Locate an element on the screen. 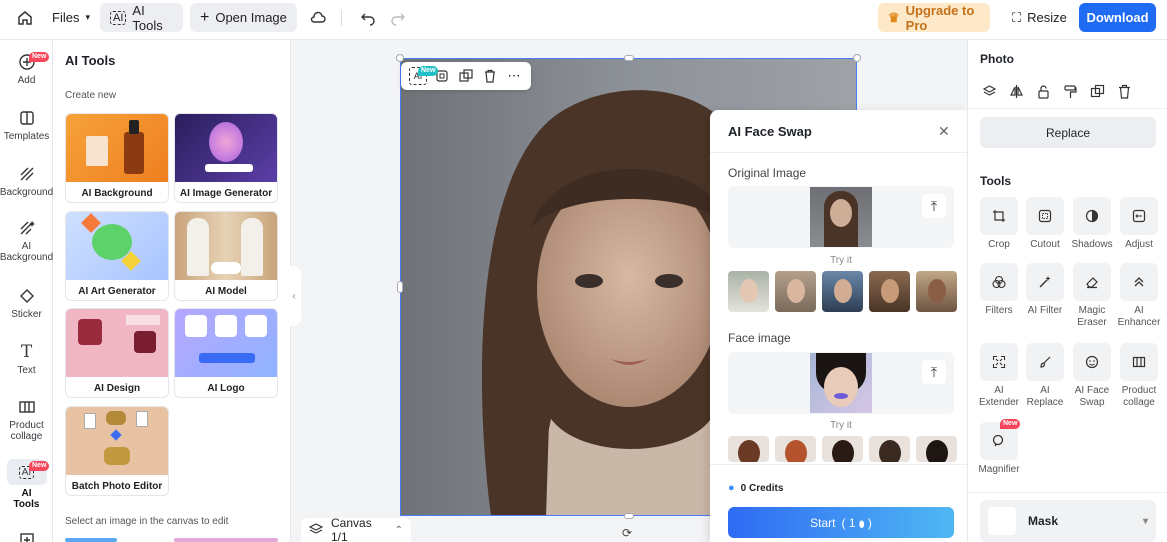 The height and width of the screenshot is (542, 1167). canvas-footer: Canvas 1/1 ⌃ is located at coordinates (356, 529).